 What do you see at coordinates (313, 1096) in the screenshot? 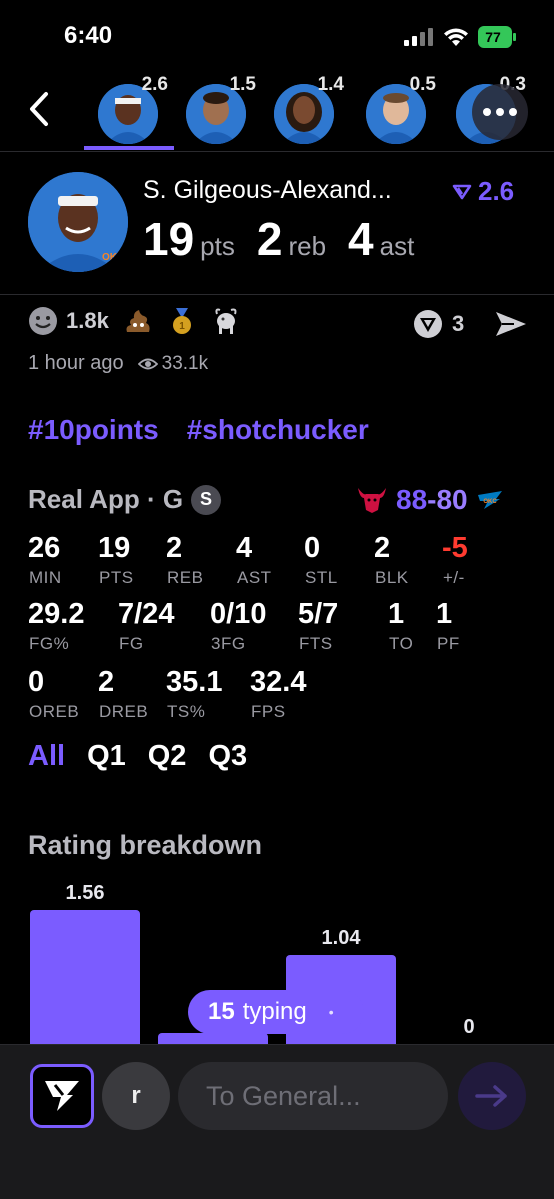
I see `message-input` at bounding box center [313, 1096].